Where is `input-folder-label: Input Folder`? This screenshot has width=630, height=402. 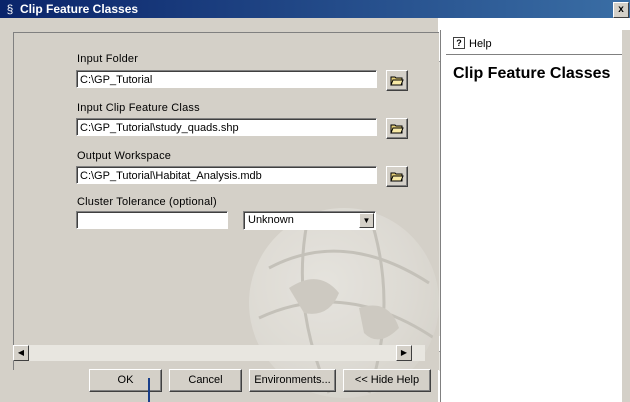 input-folder-label: Input Folder is located at coordinates (108, 59).